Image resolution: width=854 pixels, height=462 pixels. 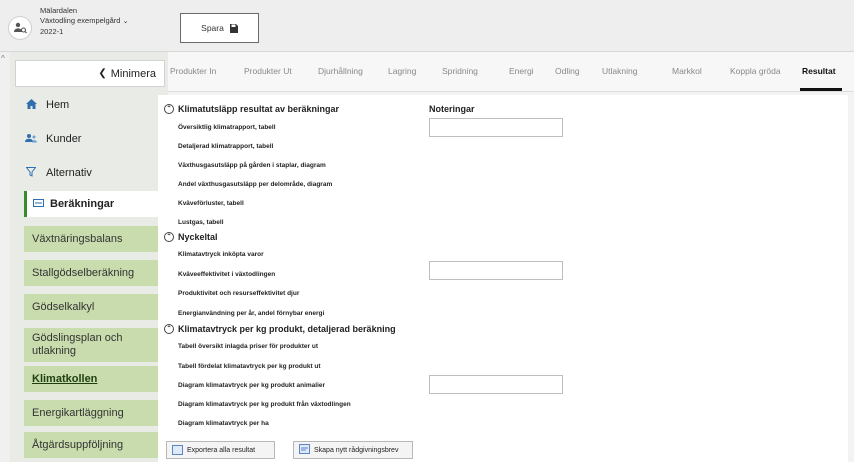 I want to click on chevron-left-icon: ❮, so click(x=102, y=73).